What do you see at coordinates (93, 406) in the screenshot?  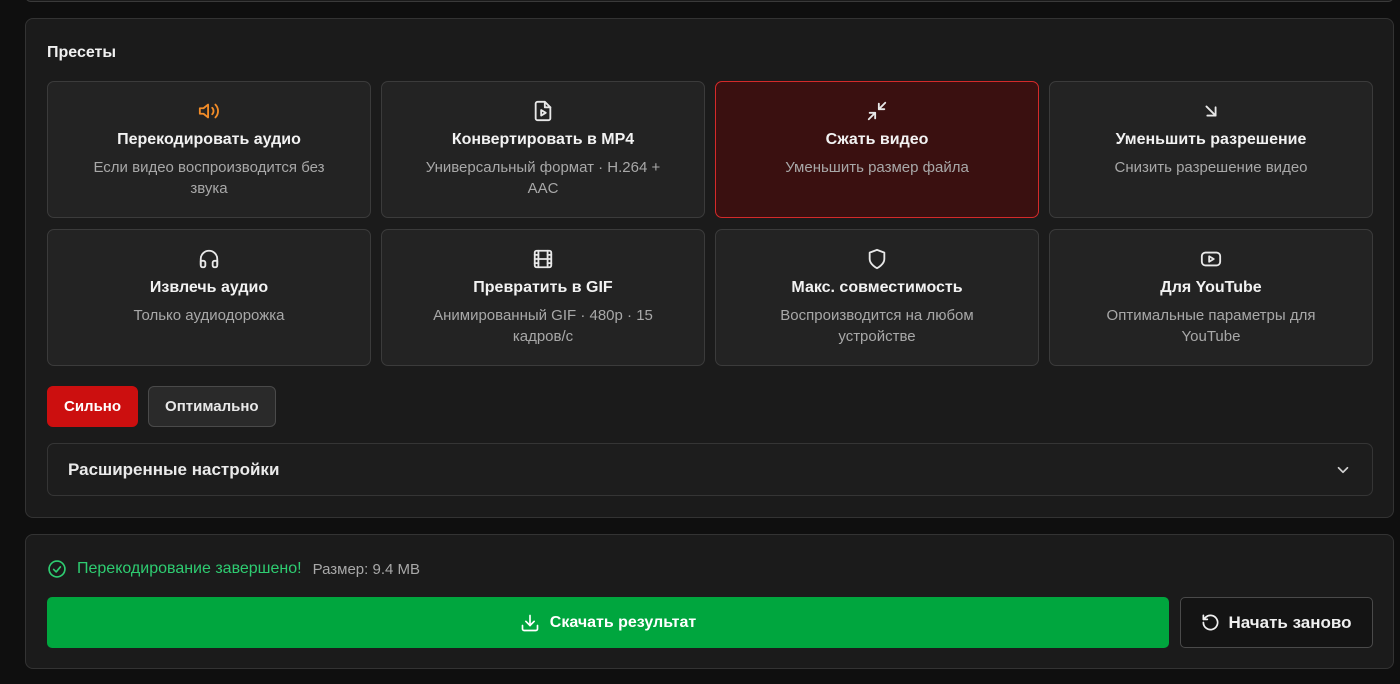 I see `strong-level-button: Сильно` at bounding box center [93, 406].